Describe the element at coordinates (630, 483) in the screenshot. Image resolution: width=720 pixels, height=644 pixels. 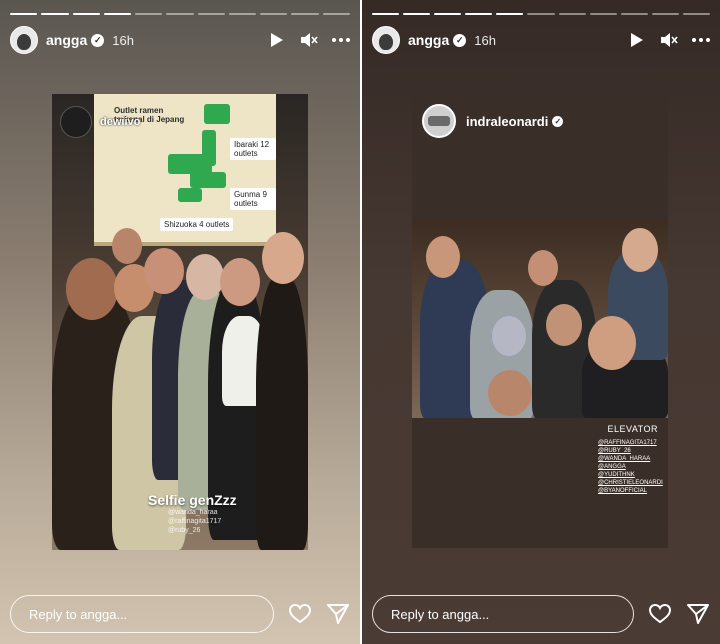
I see `mention: @CHRISTIELEONARDI` at that location.